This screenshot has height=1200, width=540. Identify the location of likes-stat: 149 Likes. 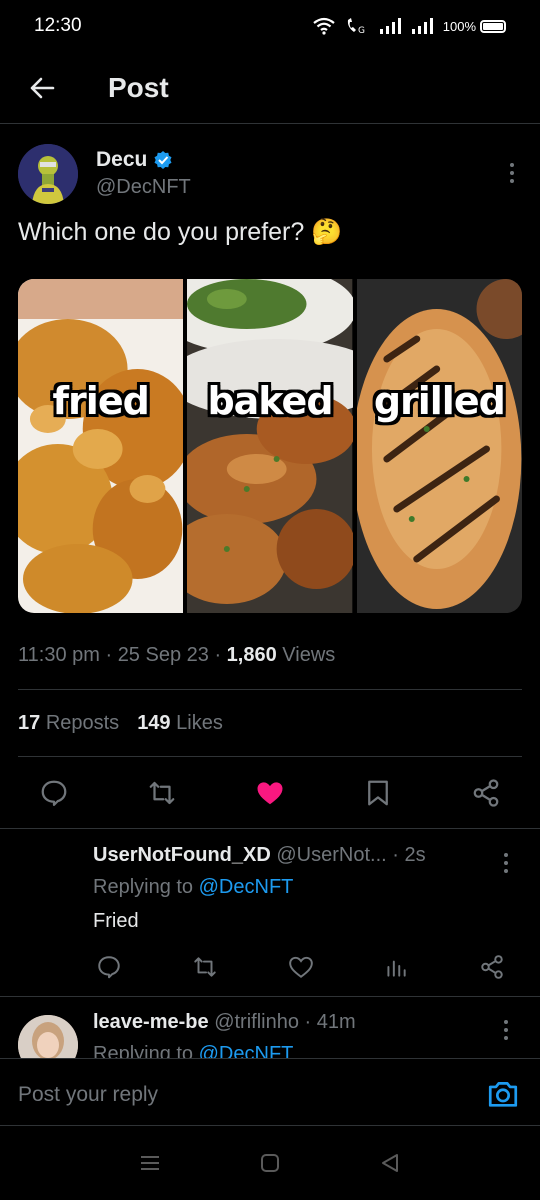
(180, 723).